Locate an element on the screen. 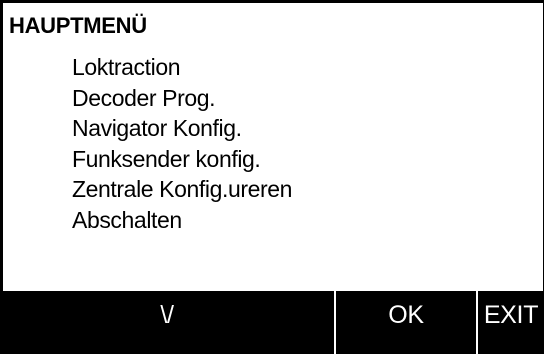  menu-item-zentrale-konfig: Zentrale Konfig.ureren is located at coordinates (182, 189).